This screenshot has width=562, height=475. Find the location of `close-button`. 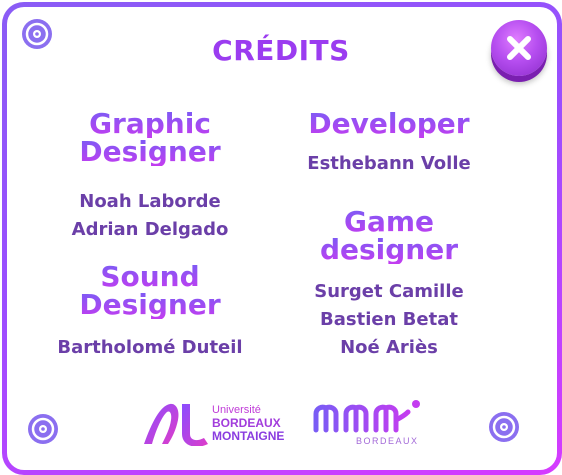

close-button is located at coordinates (519, 48).